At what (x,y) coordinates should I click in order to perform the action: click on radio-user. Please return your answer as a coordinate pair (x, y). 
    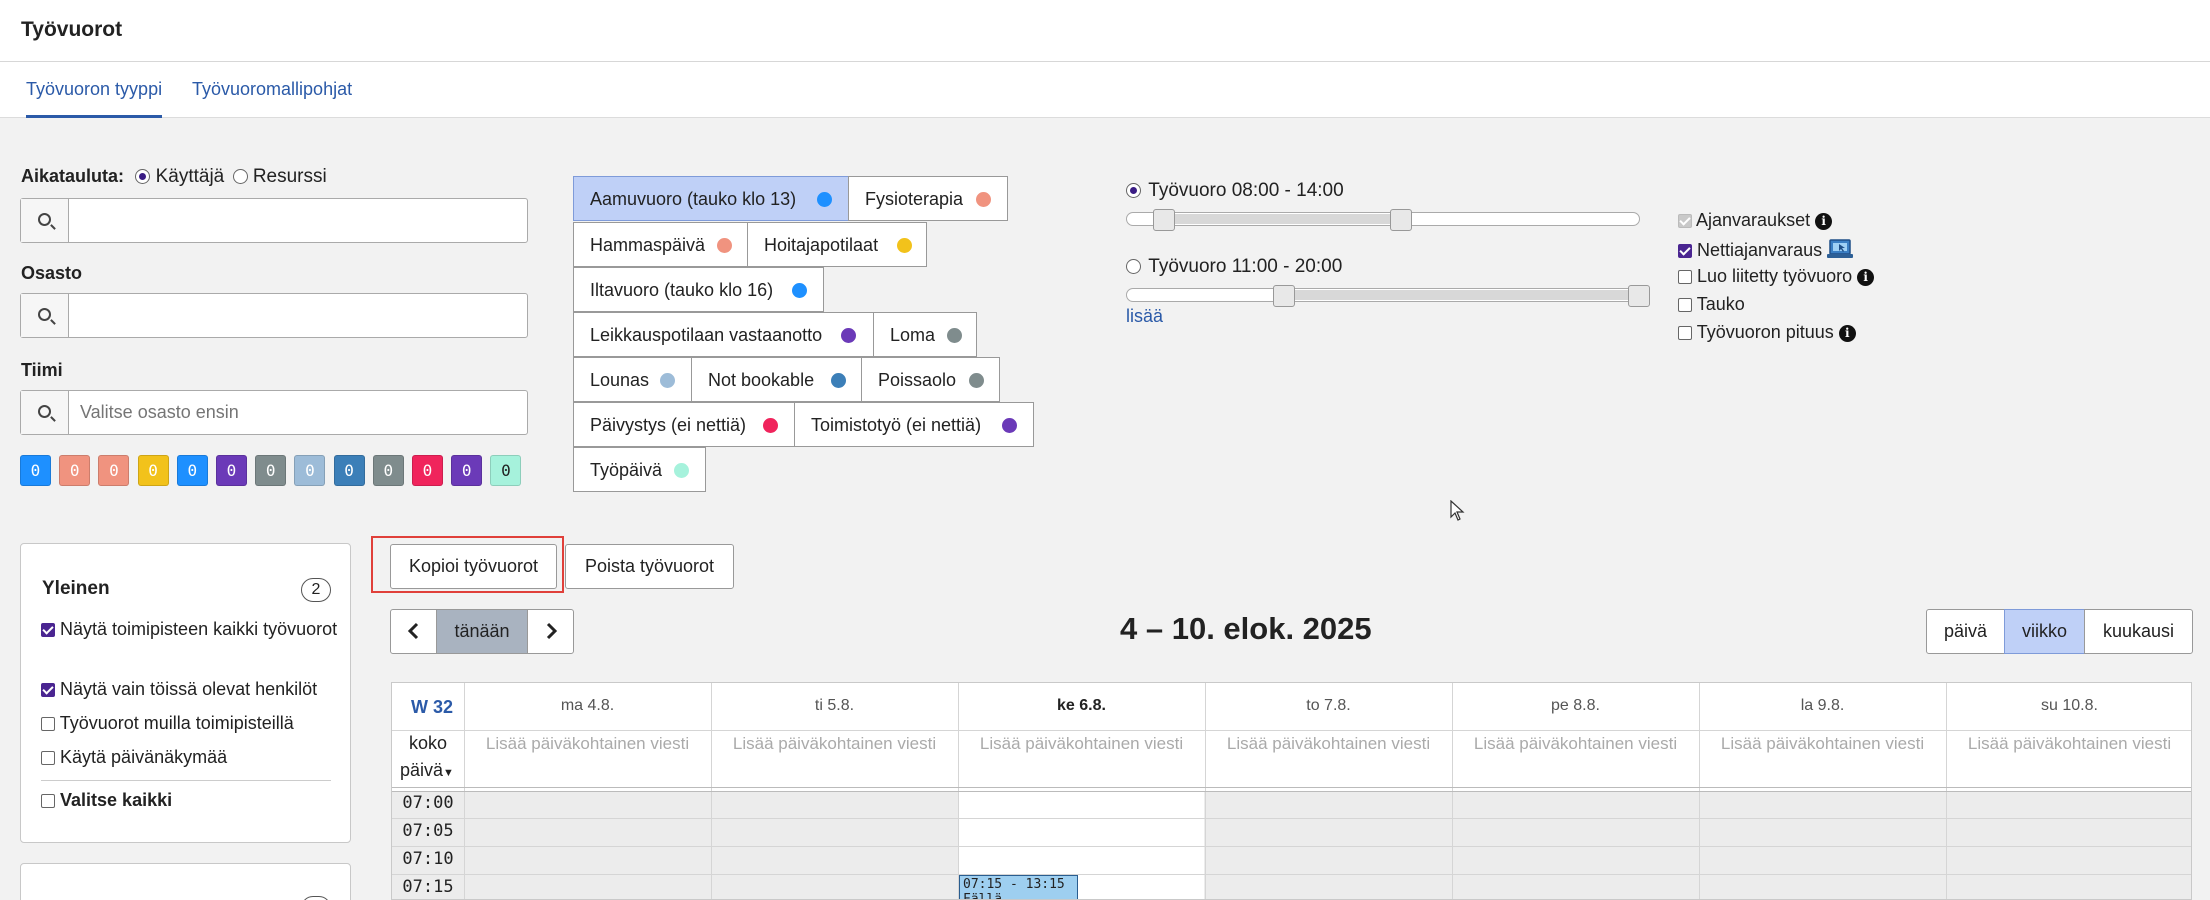
    Looking at the image, I should click on (143, 176).